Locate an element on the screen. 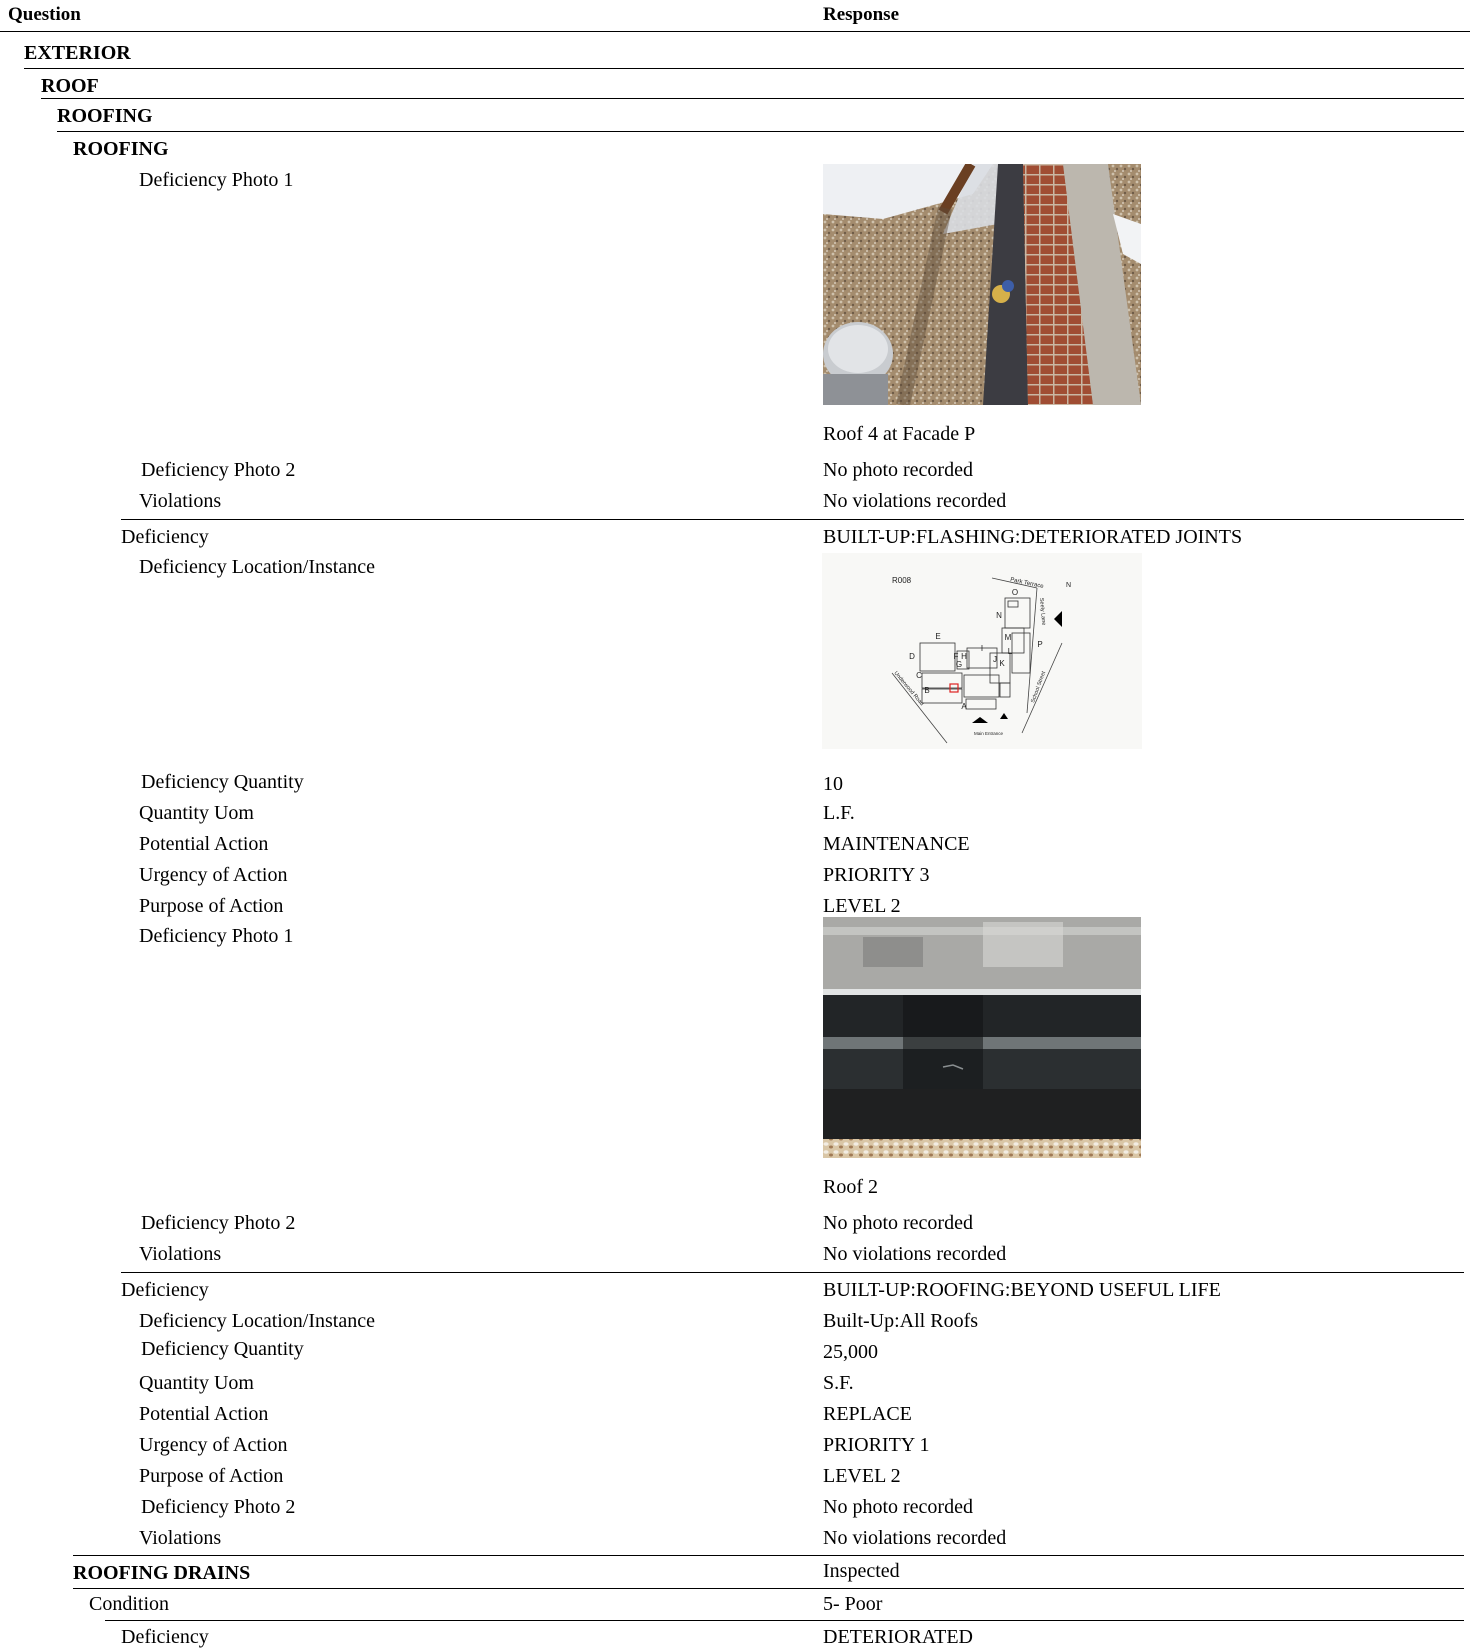 This screenshot has height=1650, width=1470. svg-text: A is located at coordinates (964, 706).